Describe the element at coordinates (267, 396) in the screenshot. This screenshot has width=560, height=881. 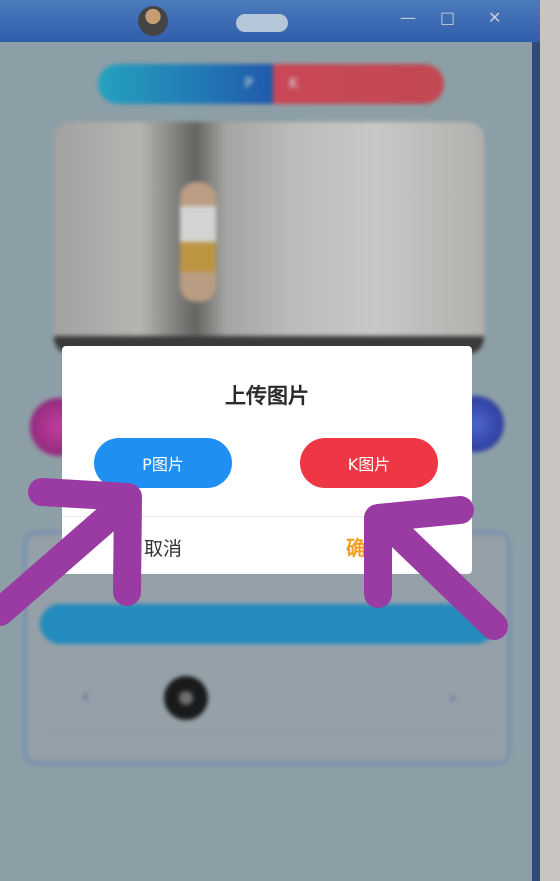
I see `dialog-title: 上传图片` at that location.